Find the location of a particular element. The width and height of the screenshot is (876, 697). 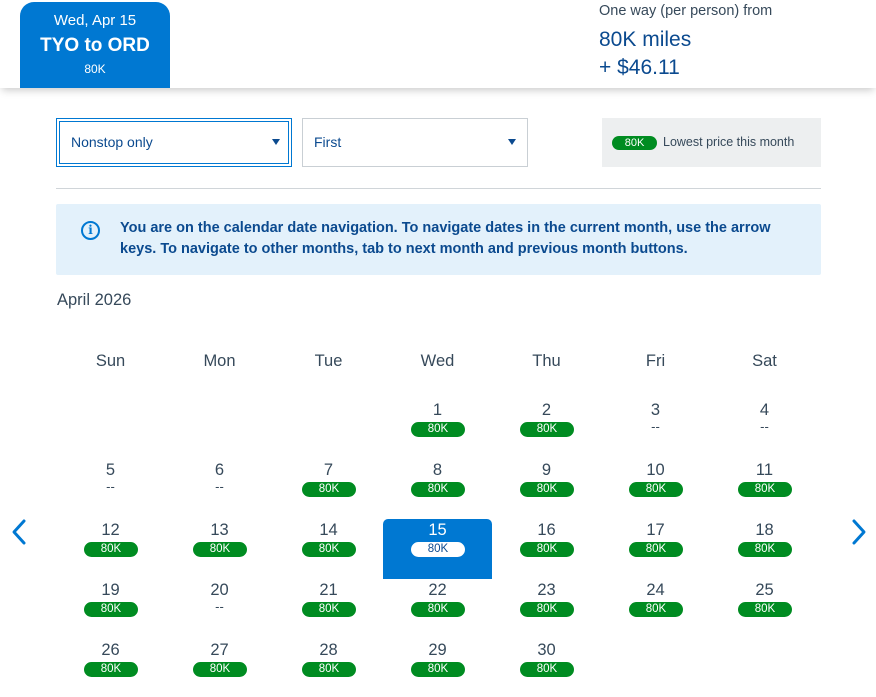

day-number: 22 is located at coordinates (437, 590).